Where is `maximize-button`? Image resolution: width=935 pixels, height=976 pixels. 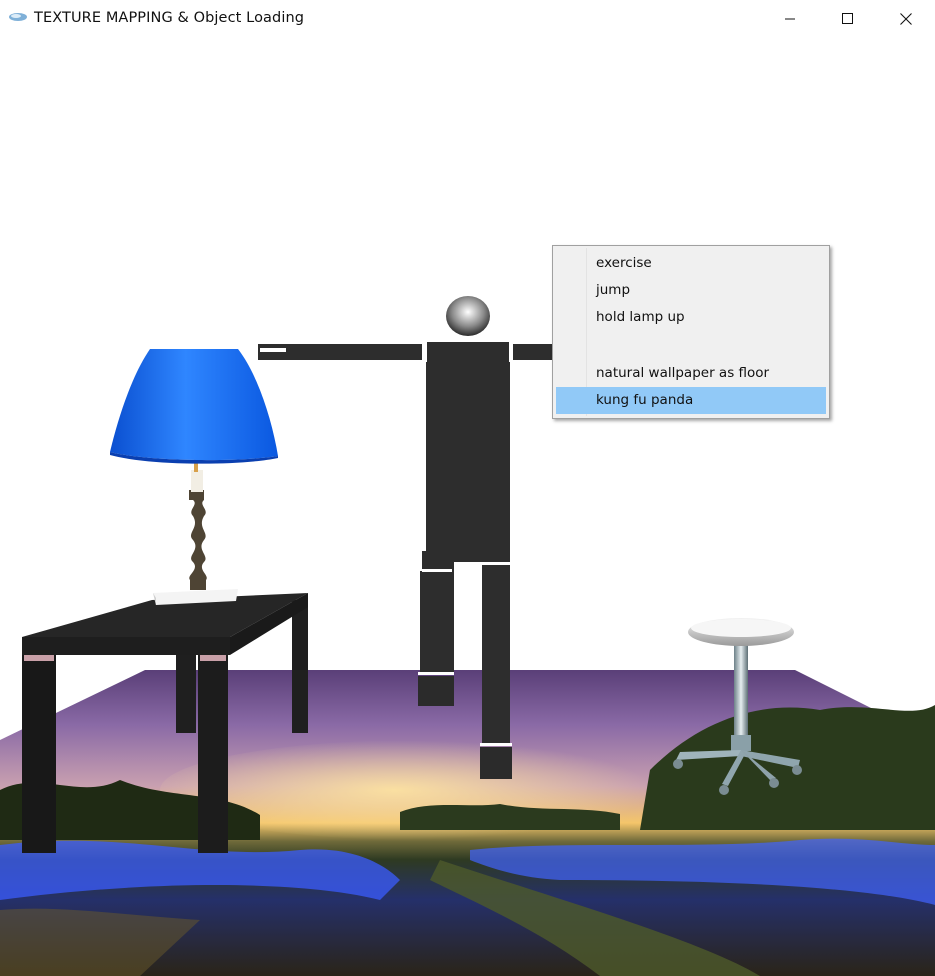 maximize-button is located at coordinates (848, 19).